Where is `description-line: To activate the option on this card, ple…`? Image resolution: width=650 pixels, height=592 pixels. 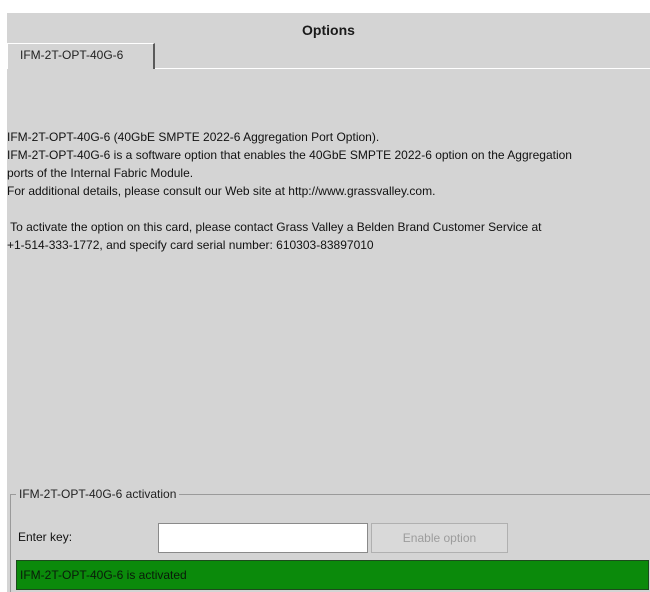
description-line: To activate the option on this card, ple… is located at coordinates (274, 227).